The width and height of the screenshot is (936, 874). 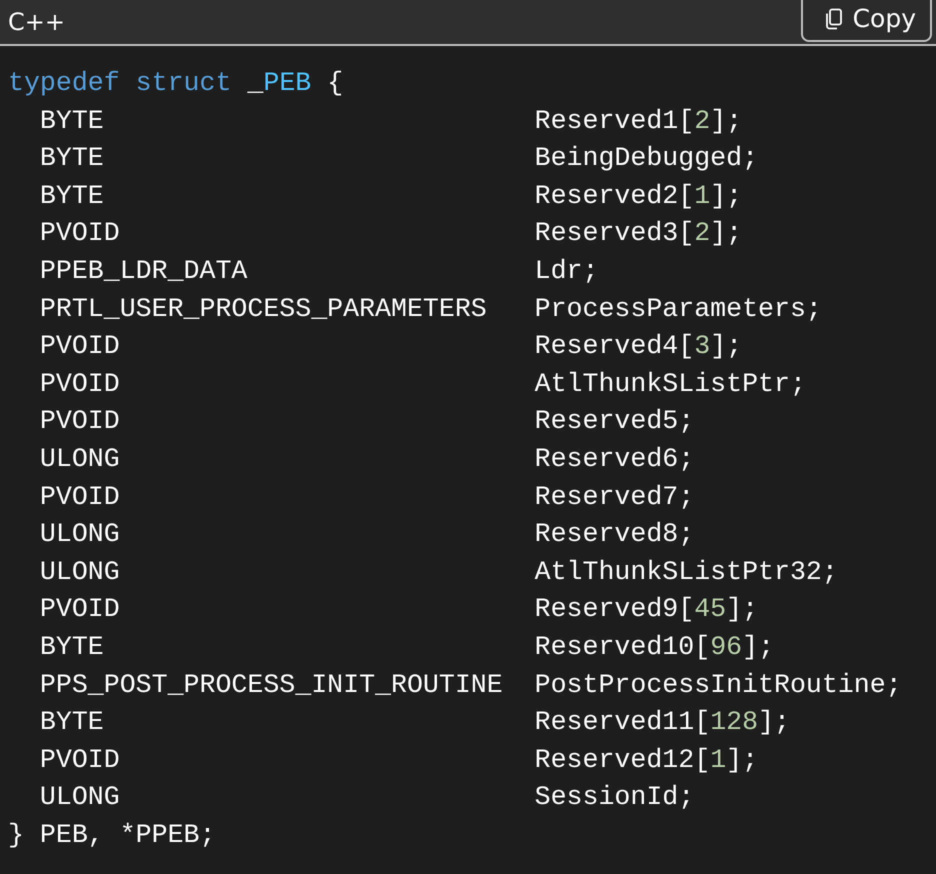 I want to click on code-line: ULONG Reserved6;, so click(x=366, y=459).